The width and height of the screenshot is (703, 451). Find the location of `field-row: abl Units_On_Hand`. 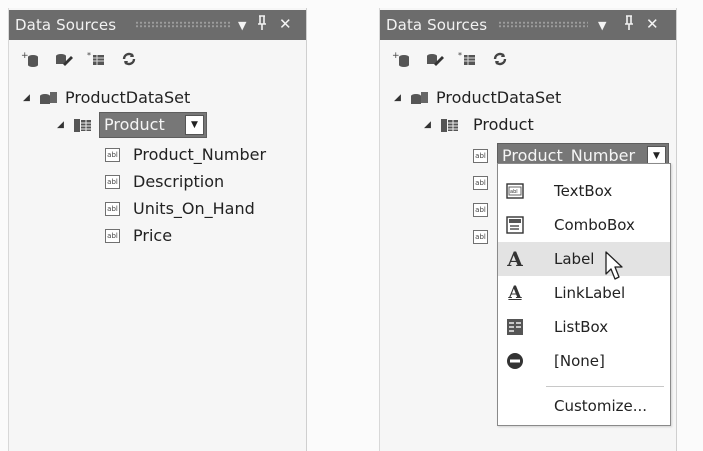

field-row: abl Units_On_Hand is located at coordinates (205, 209).